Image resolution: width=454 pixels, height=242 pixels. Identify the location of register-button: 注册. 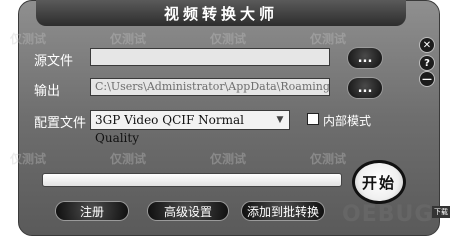
(92, 211).